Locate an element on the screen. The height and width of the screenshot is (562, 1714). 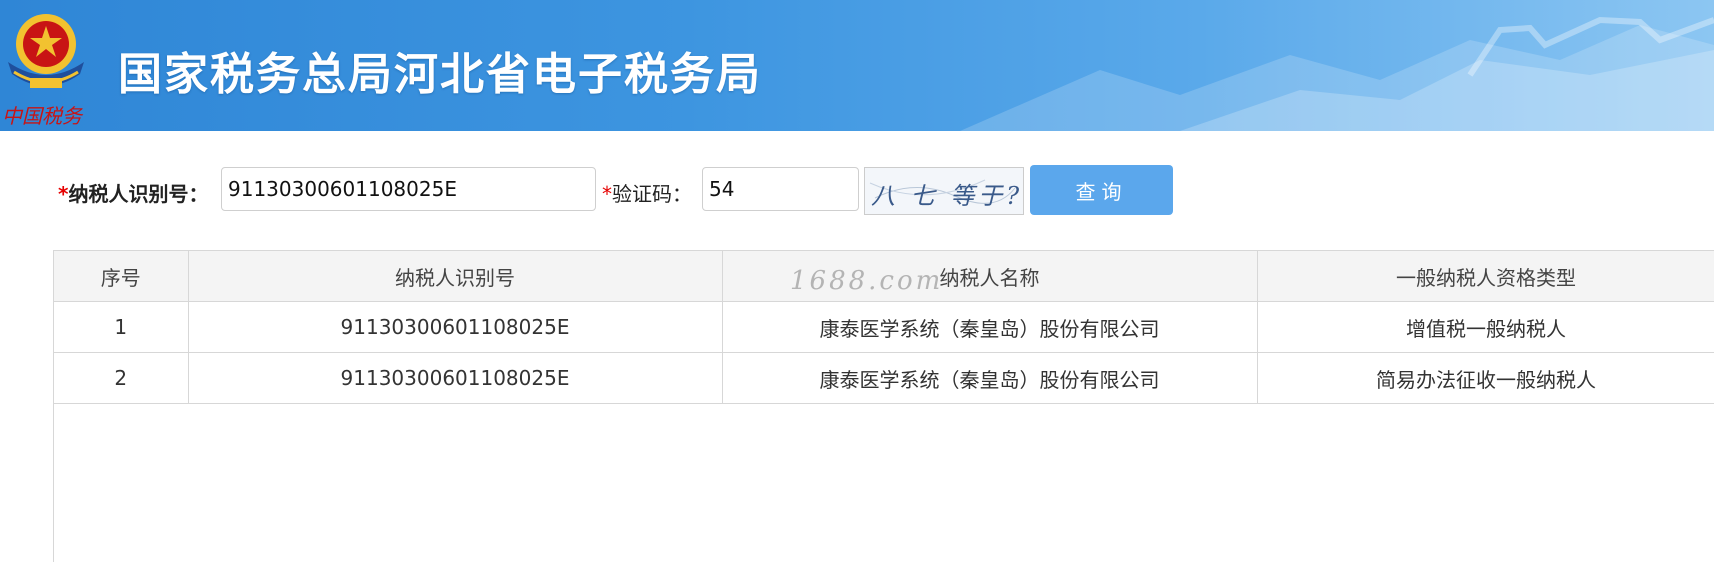
taxpayer-id-label-text: 纳税人识别号： is located at coordinates (138, 194).